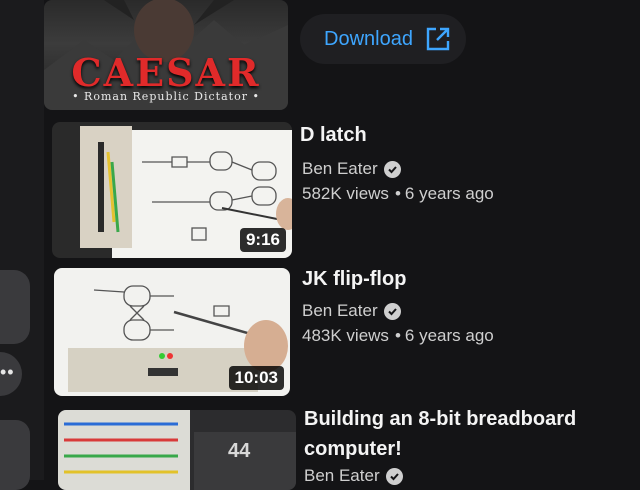 The image size is (640, 490). I want to click on video-meta: 582K views • 6 years ago, so click(398, 194).